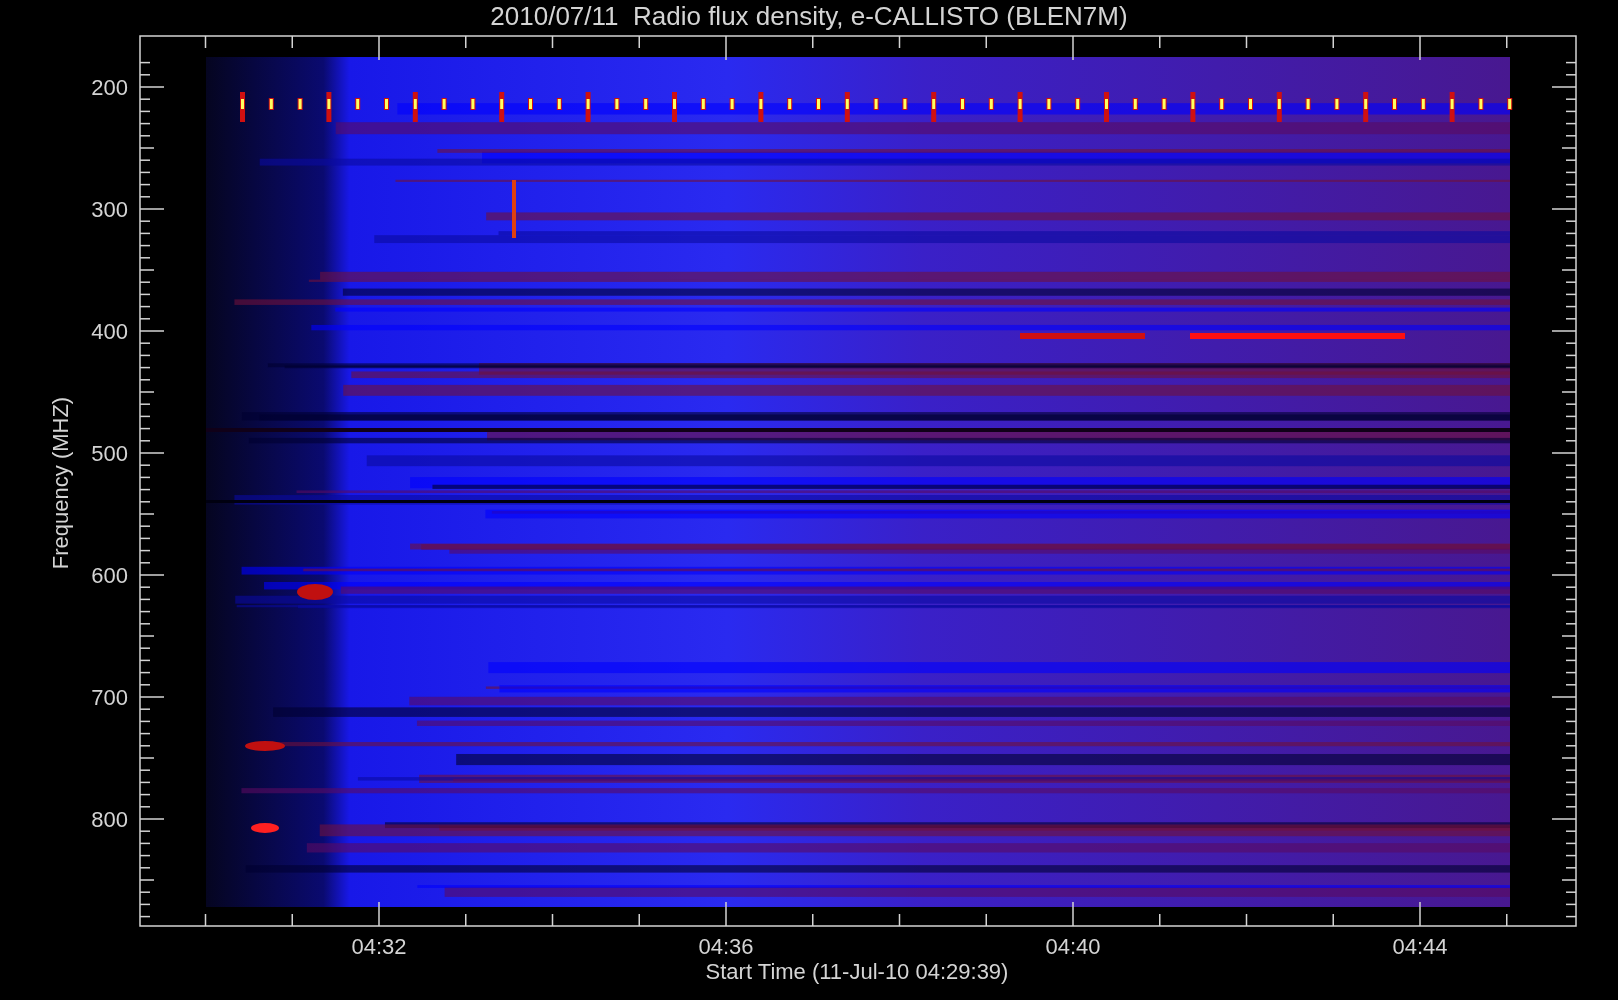 The height and width of the screenshot is (1000, 1618). I want to click on axis-label: Start Time (11-Jul-10 04:29:39), so click(857, 971).